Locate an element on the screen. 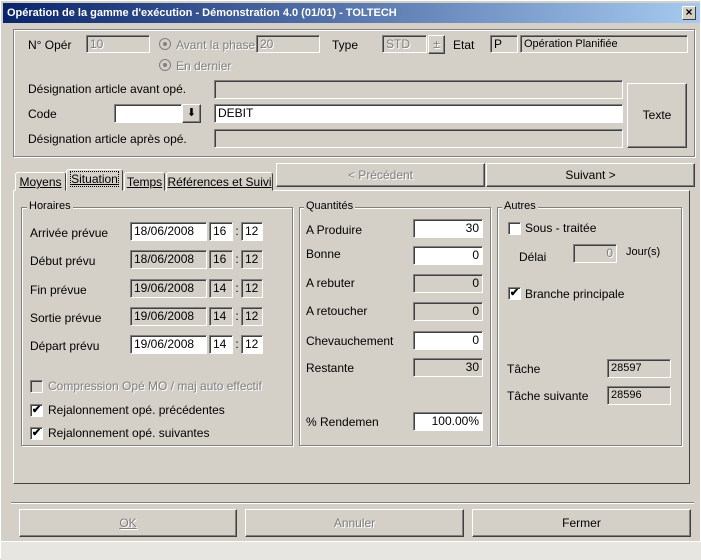  type-field: STD is located at coordinates (404, 44).